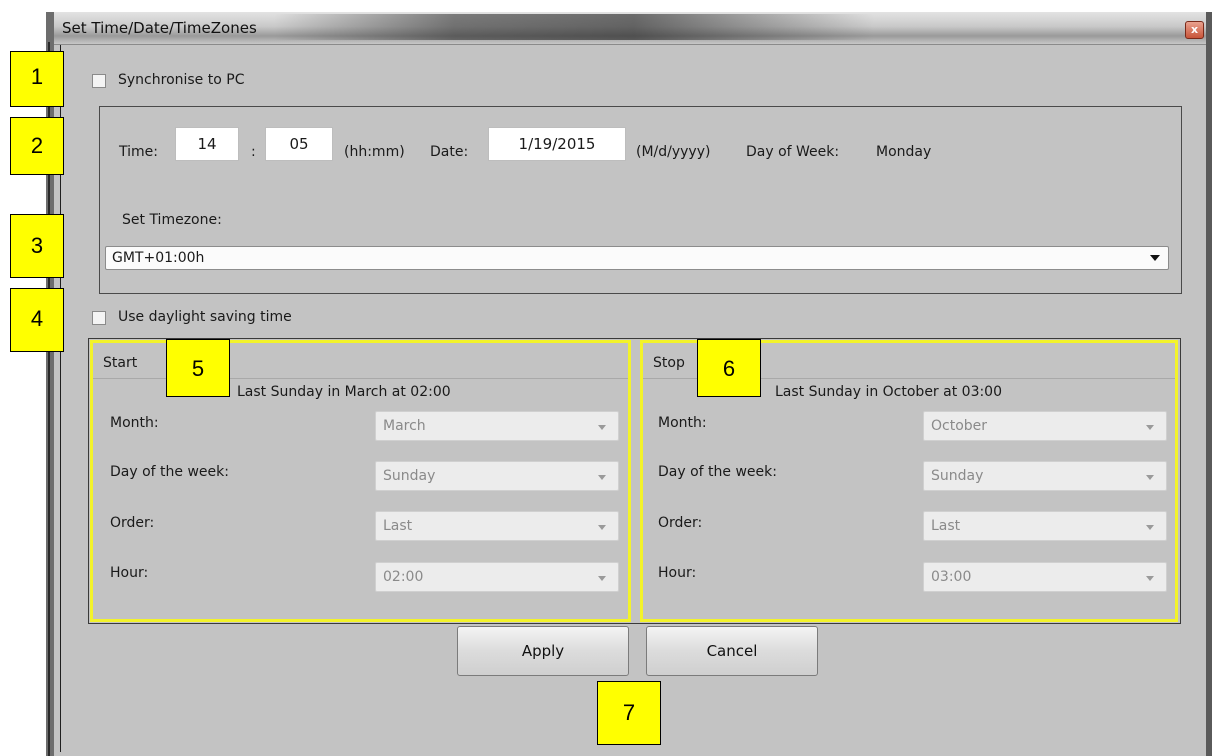 The height and width of the screenshot is (756, 1212). Describe the element at coordinates (946, 526) in the screenshot. I see `stop-order-value: Last` at that location.